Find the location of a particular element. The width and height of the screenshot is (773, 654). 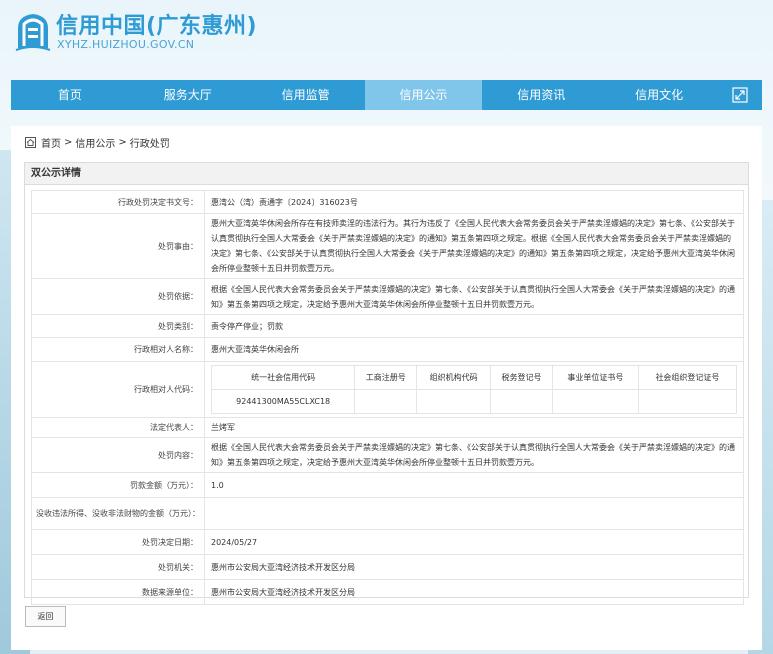

fine-label: 罚款金额（万元）： is located at coordinates (118, 485).